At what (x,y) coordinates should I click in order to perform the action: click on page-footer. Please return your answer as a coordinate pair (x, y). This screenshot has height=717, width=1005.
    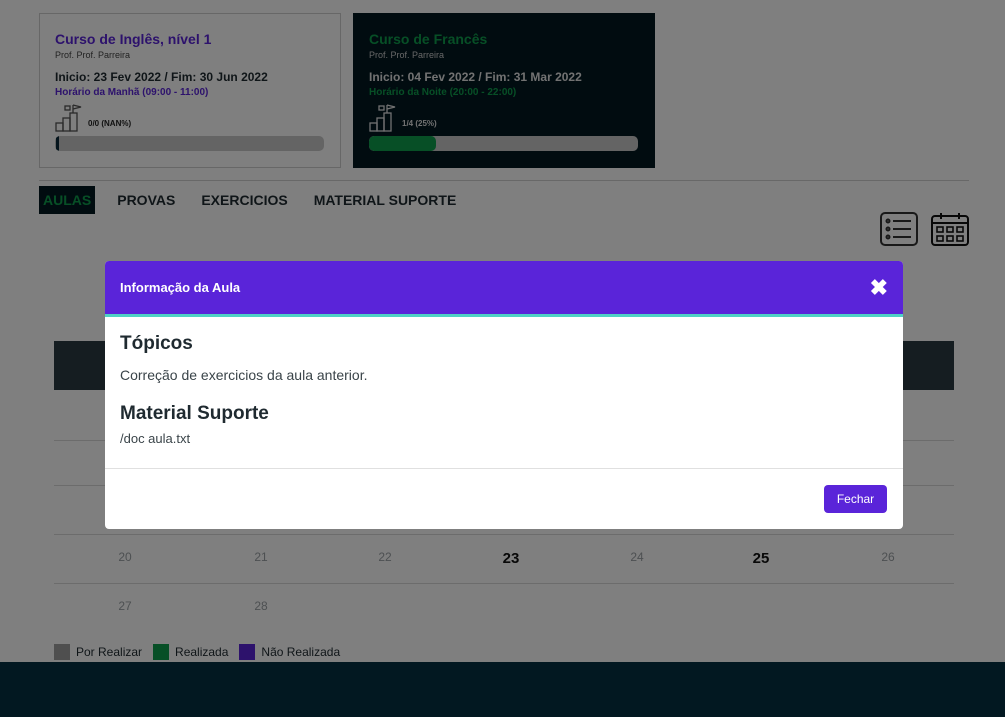
    Looking at the image, I should click on (502, 689).